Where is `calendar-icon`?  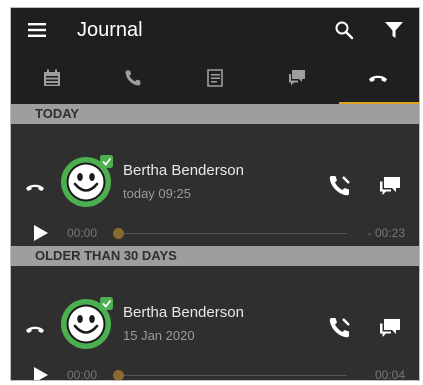
calendar-icon is located at coordinates (51, 77).